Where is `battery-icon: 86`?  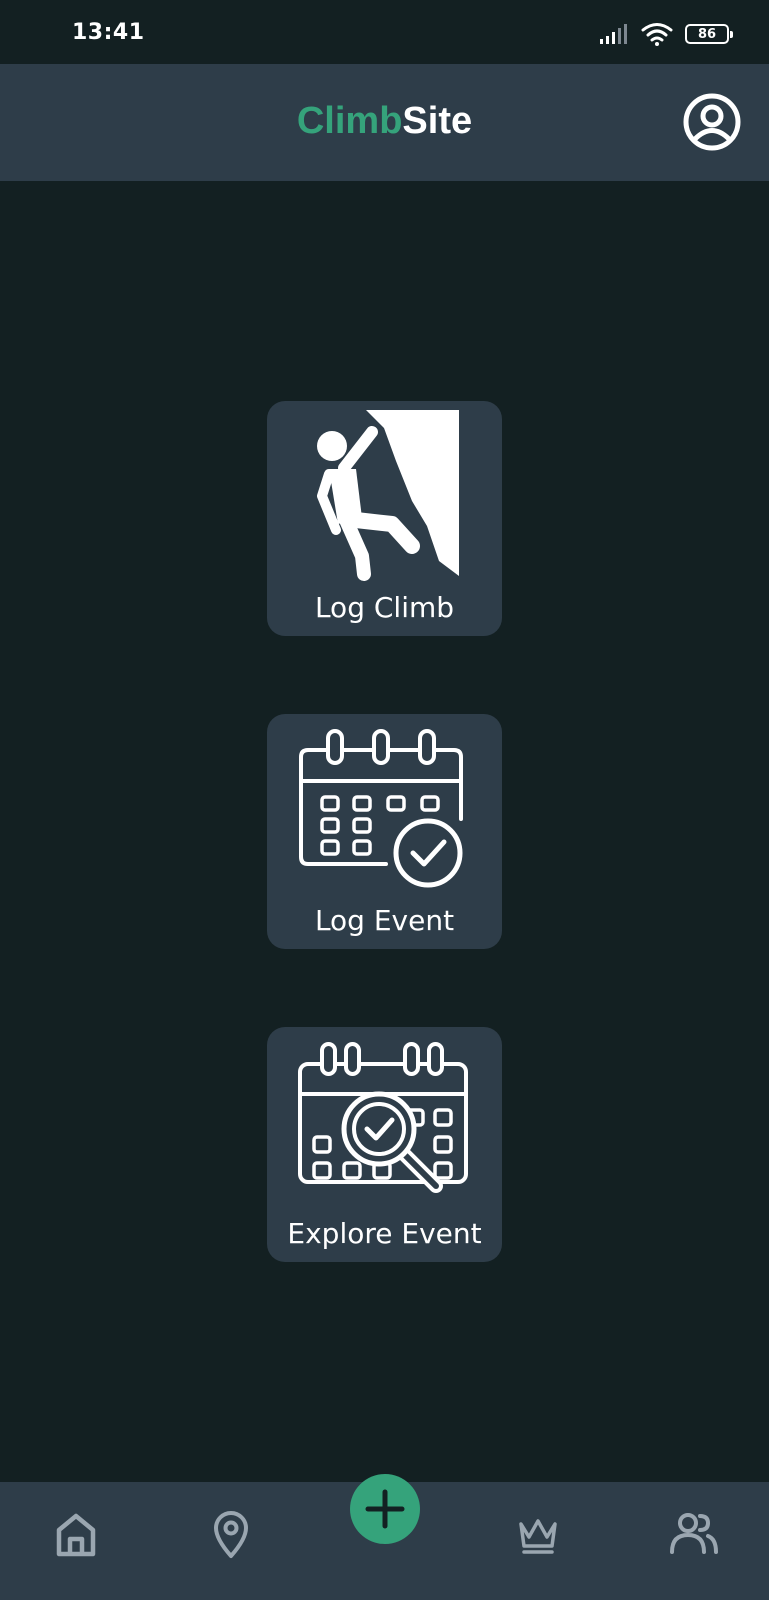 battery-icon: 86 is located at coordinates (709, 34).